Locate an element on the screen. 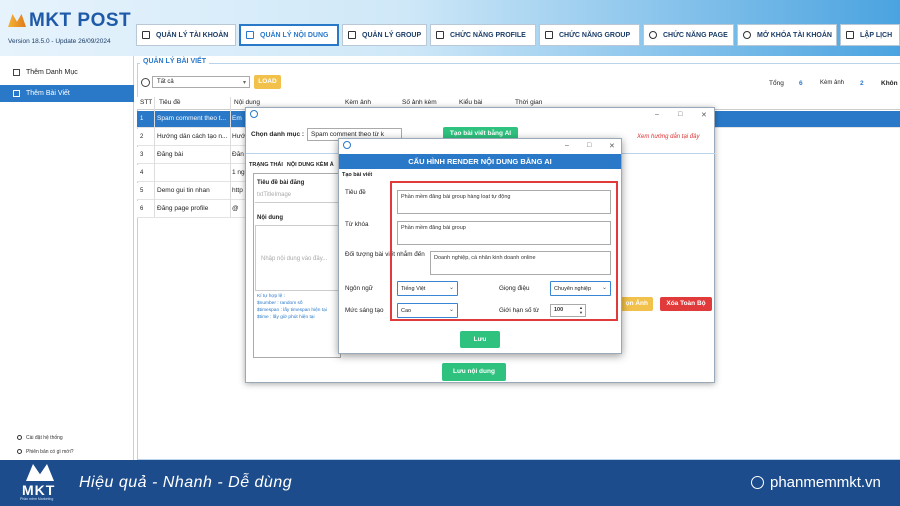  tab-group-manage: QUẢN LÝ GROUP is located at coordinates (384, 35).